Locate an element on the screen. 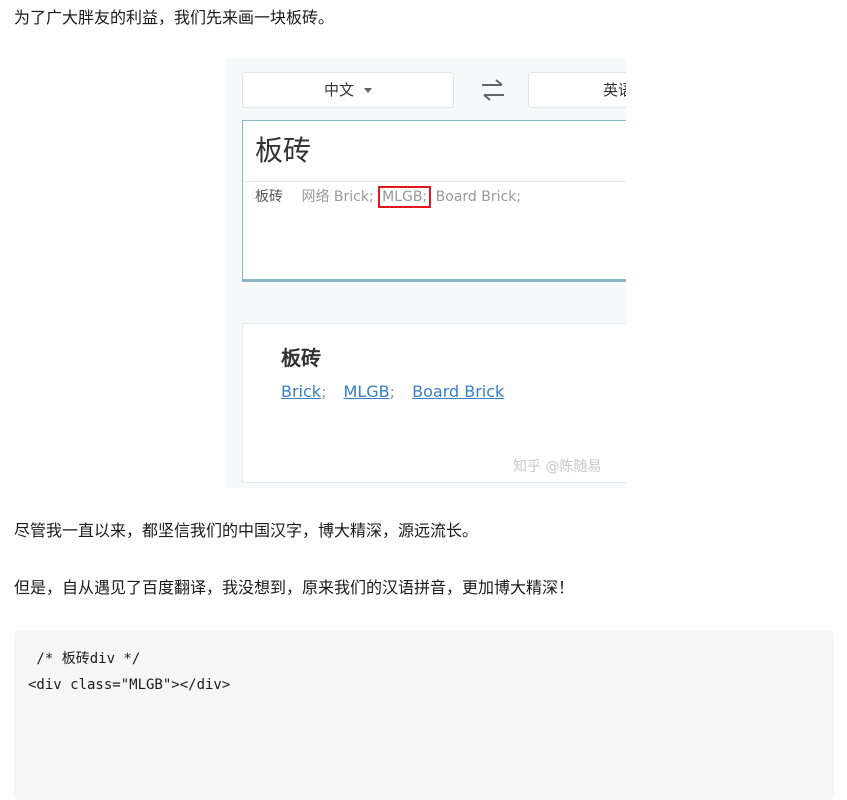 Image resolution: width=847 pixels, height=800 pixels. result-link-brick: Brick is located at coordinates (301, 391).